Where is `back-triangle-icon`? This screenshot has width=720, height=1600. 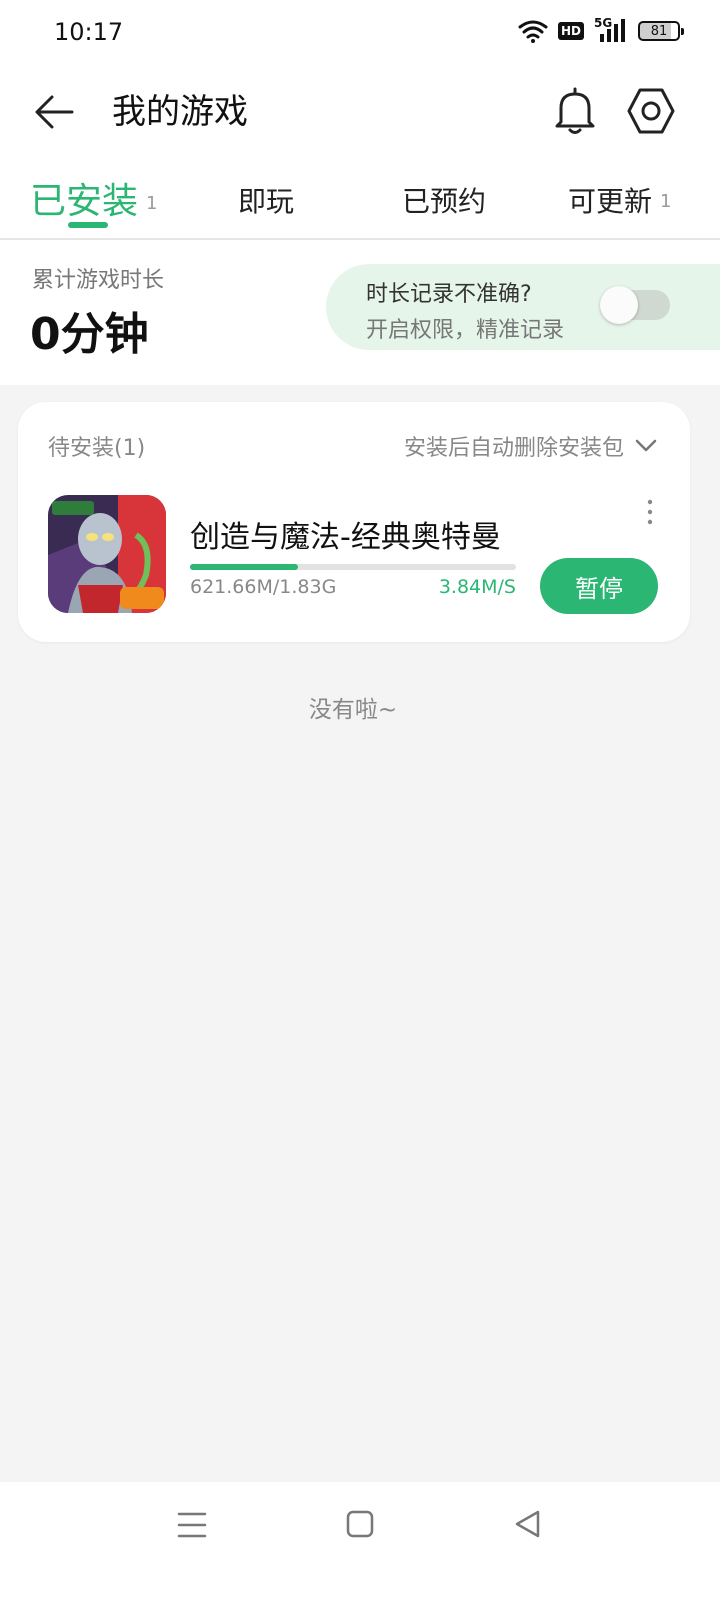 back-triangle-icon is located at coordinates (528, 1524).